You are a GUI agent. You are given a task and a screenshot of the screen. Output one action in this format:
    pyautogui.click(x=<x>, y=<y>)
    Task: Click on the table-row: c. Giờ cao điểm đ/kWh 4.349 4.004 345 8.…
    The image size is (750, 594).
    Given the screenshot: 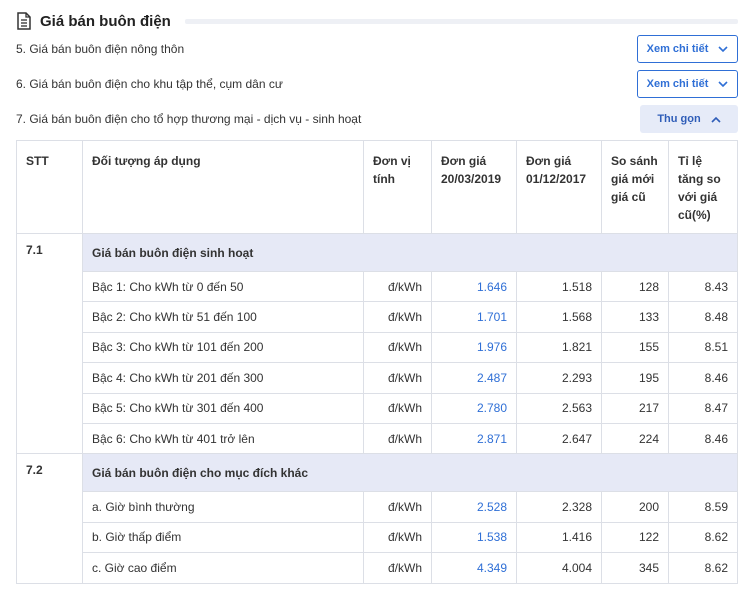 What is the action you would take?
    pyautogui.click(x=377, y=568)
    